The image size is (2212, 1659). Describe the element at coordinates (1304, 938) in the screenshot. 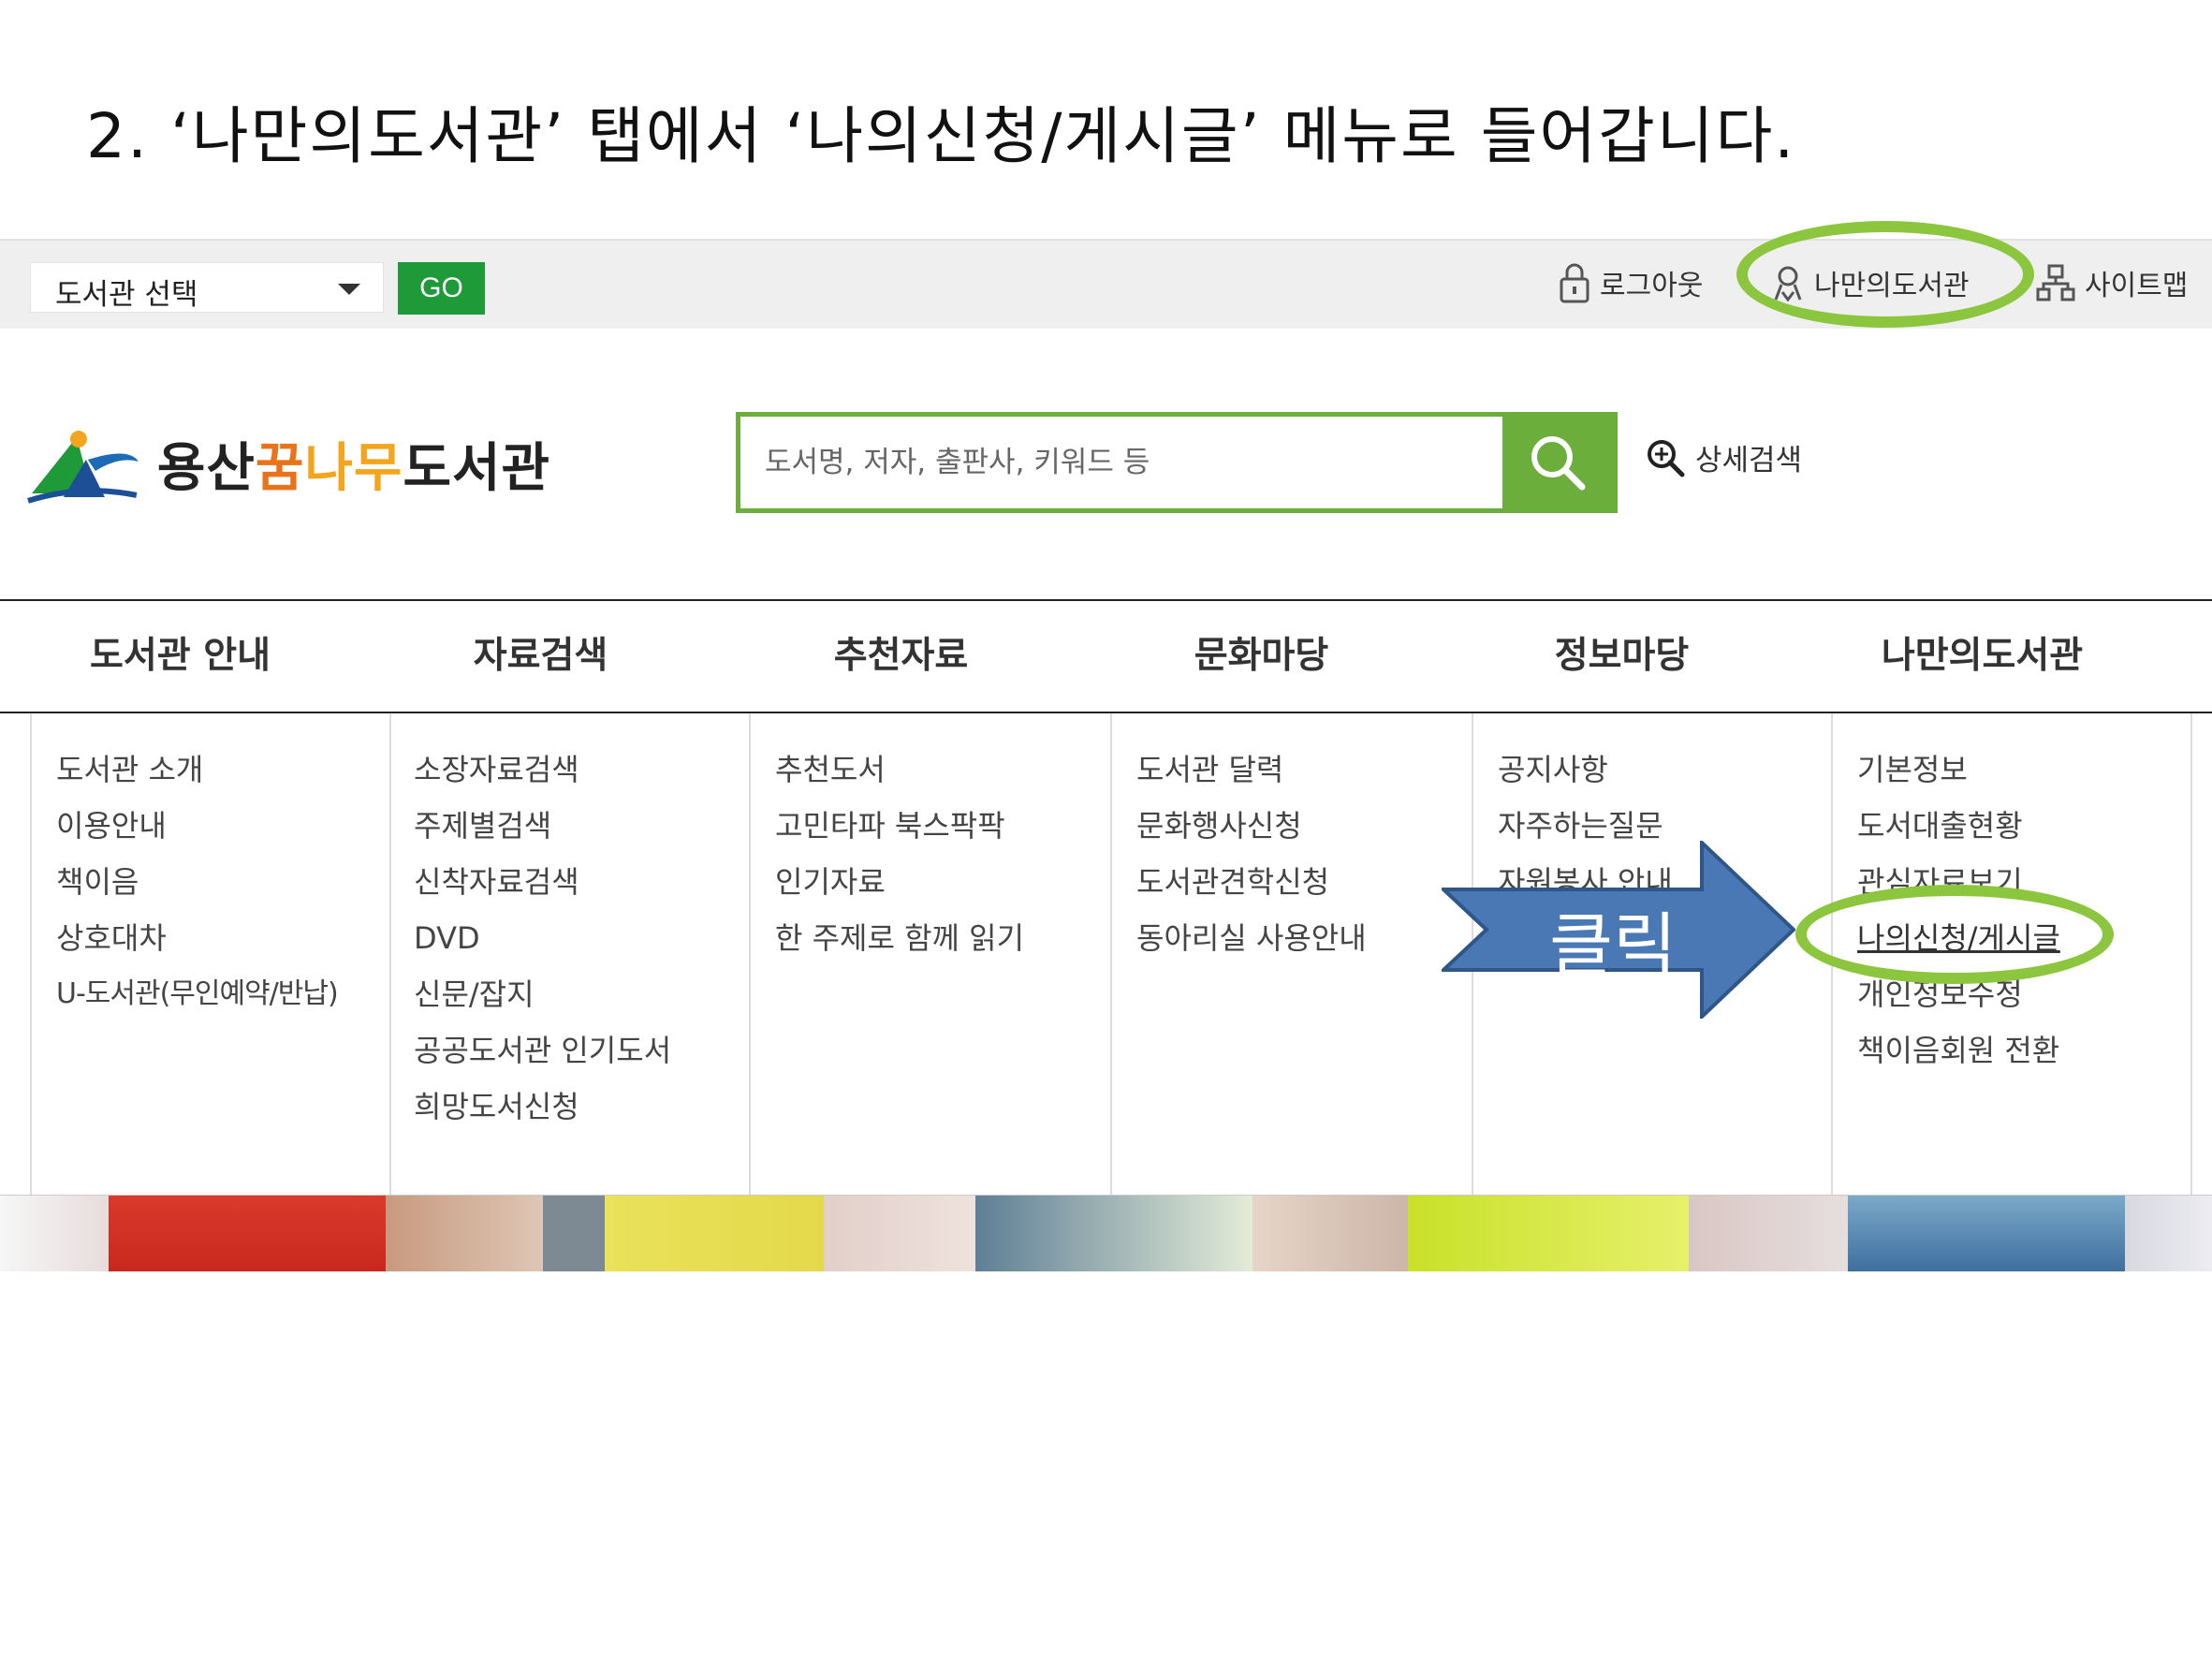

I see `menu-item: 동아리실 사용안내` at that location.